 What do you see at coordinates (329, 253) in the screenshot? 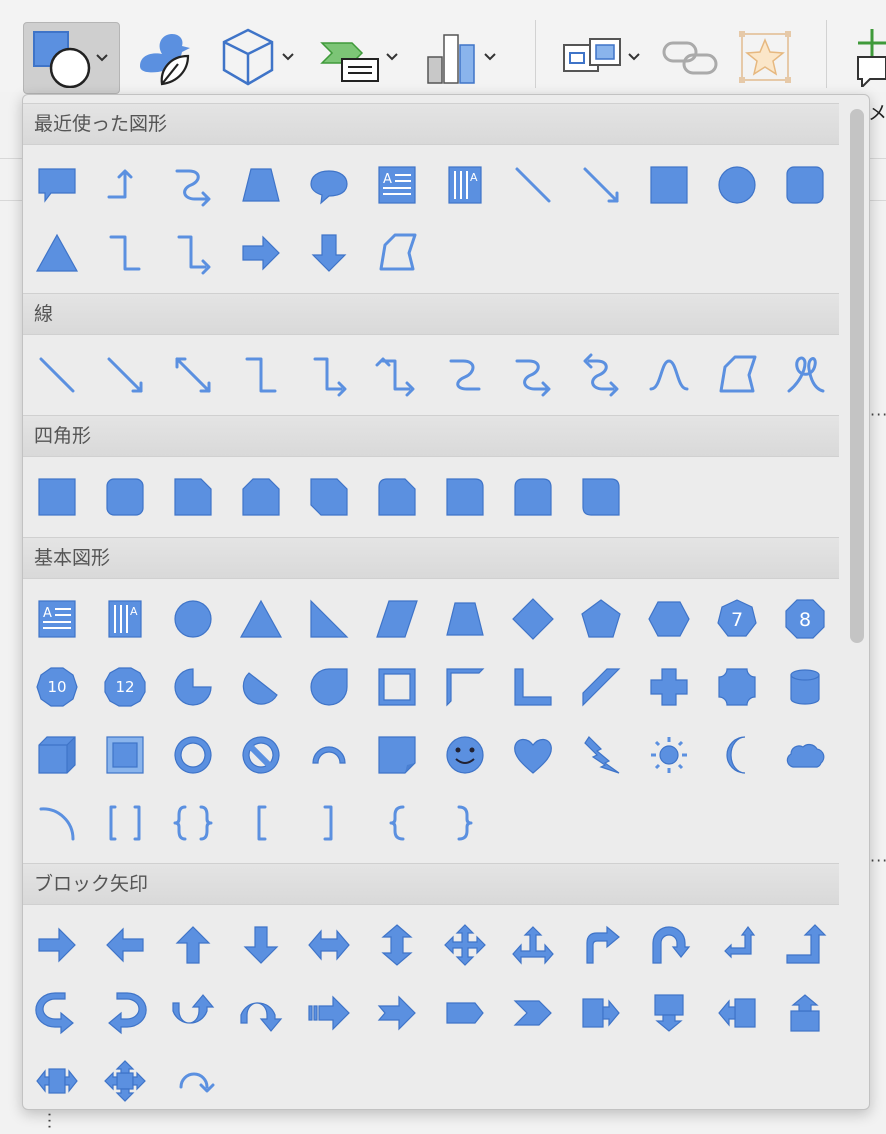
I see `shape-down-arrow` at bounding box center [329, 253].